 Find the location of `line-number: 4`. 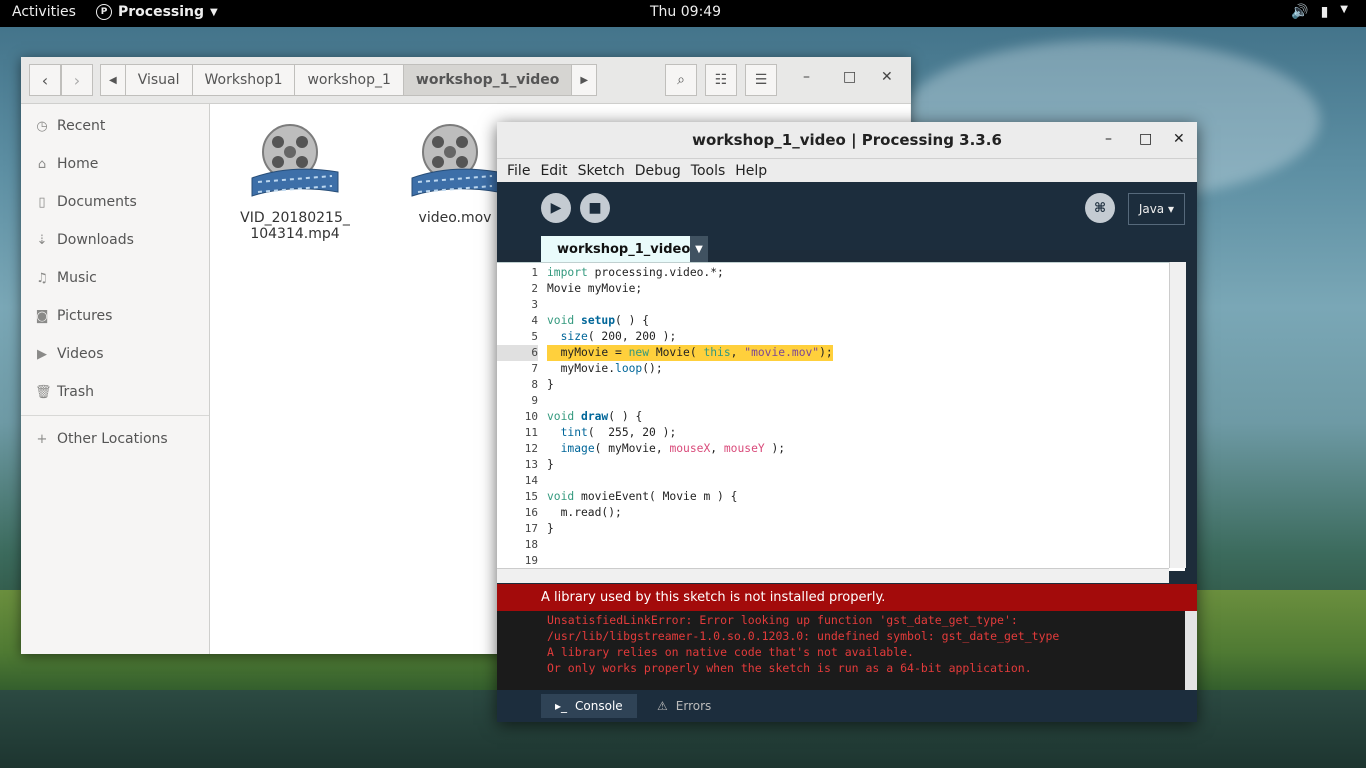

line-number: 4 is located at coordinates (534, 320).